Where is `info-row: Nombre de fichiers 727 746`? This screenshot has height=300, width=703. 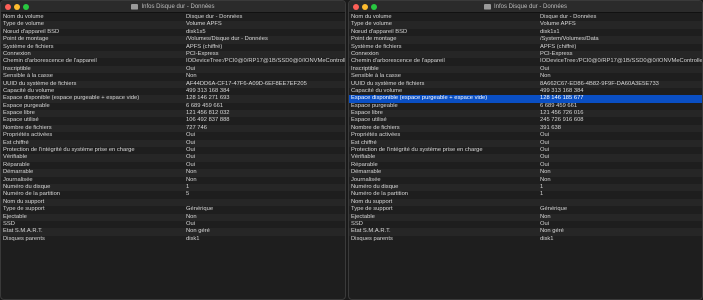 info-row: Nombre de fichiers 727 746 is located at coordinates (173, 128).